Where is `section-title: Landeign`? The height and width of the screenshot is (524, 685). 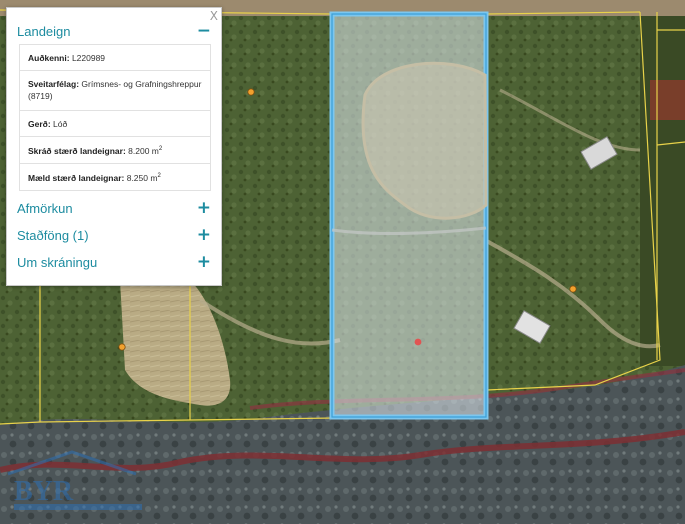
section-title: Landeign is located at coordinates (44, 31).